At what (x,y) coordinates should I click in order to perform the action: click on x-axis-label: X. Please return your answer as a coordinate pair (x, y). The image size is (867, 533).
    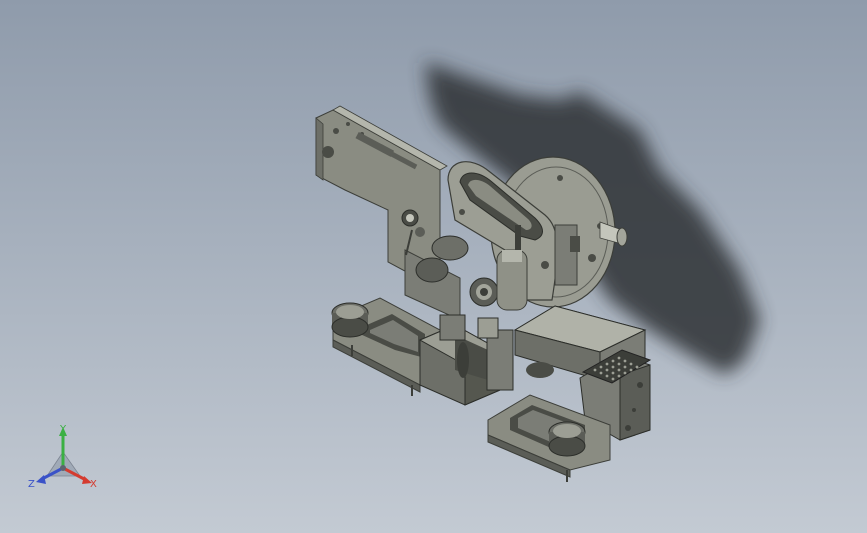
    Looking at the image, I should click on (93, 484).